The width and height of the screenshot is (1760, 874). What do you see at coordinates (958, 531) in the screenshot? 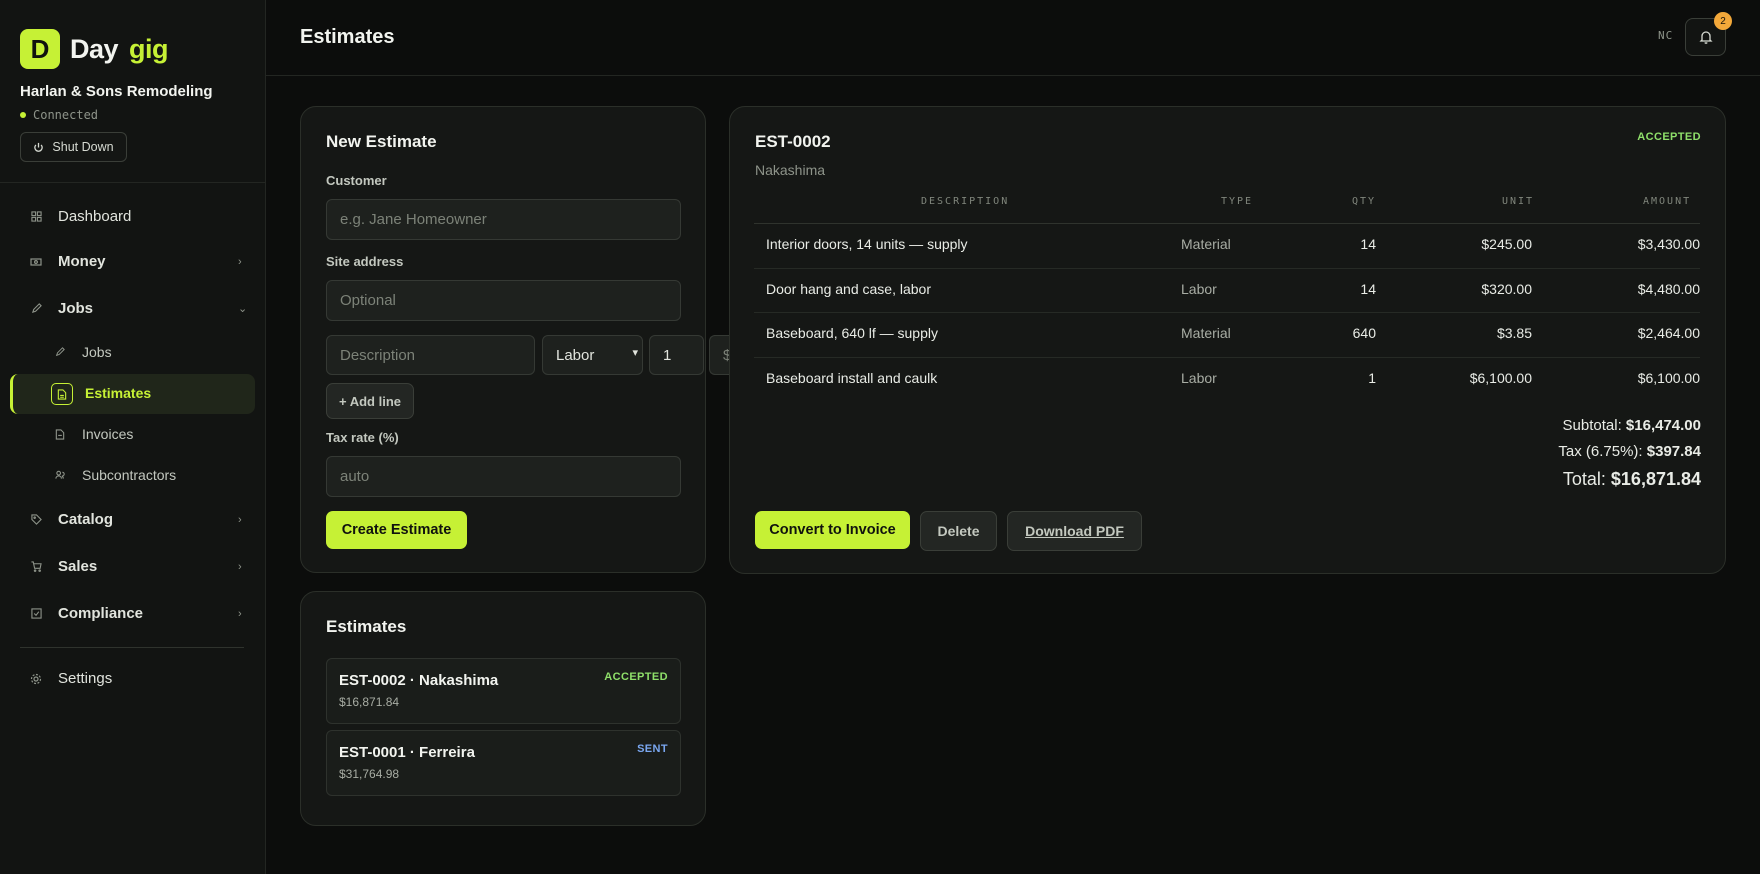
I see `delete-button: Delete` at bounding box center [958, 531].